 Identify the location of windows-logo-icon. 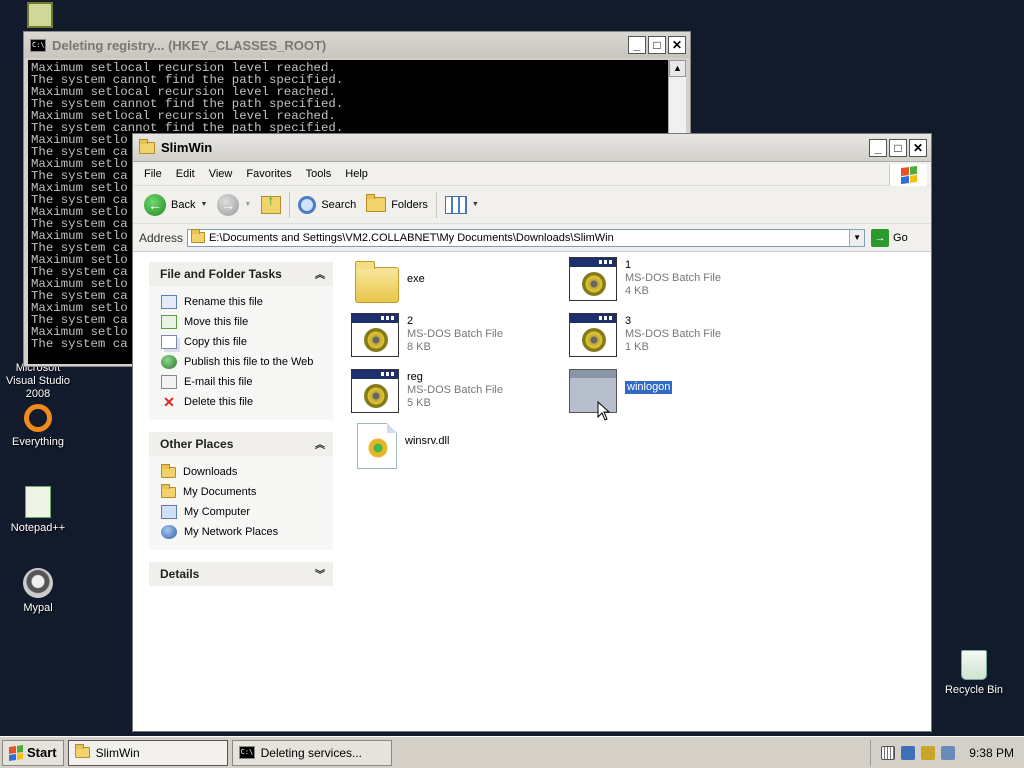
(16, 752).